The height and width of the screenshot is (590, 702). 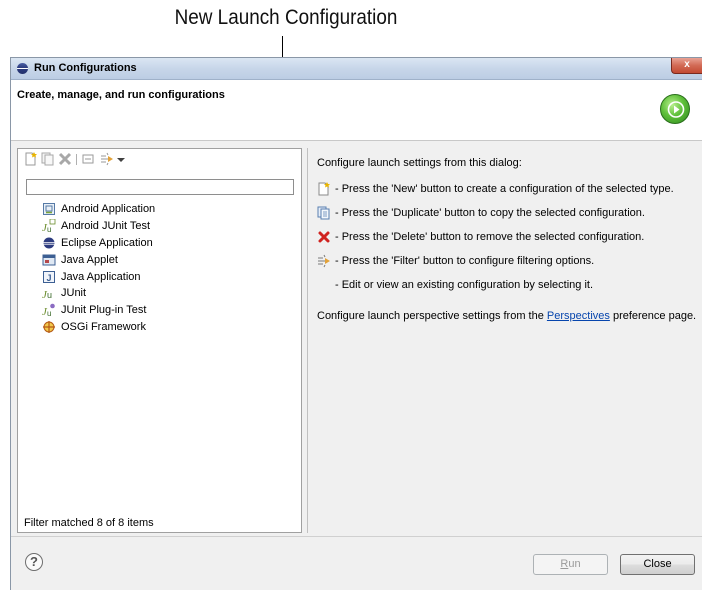 I want to click on delete-configuration-button, so click(x=65, y=159).